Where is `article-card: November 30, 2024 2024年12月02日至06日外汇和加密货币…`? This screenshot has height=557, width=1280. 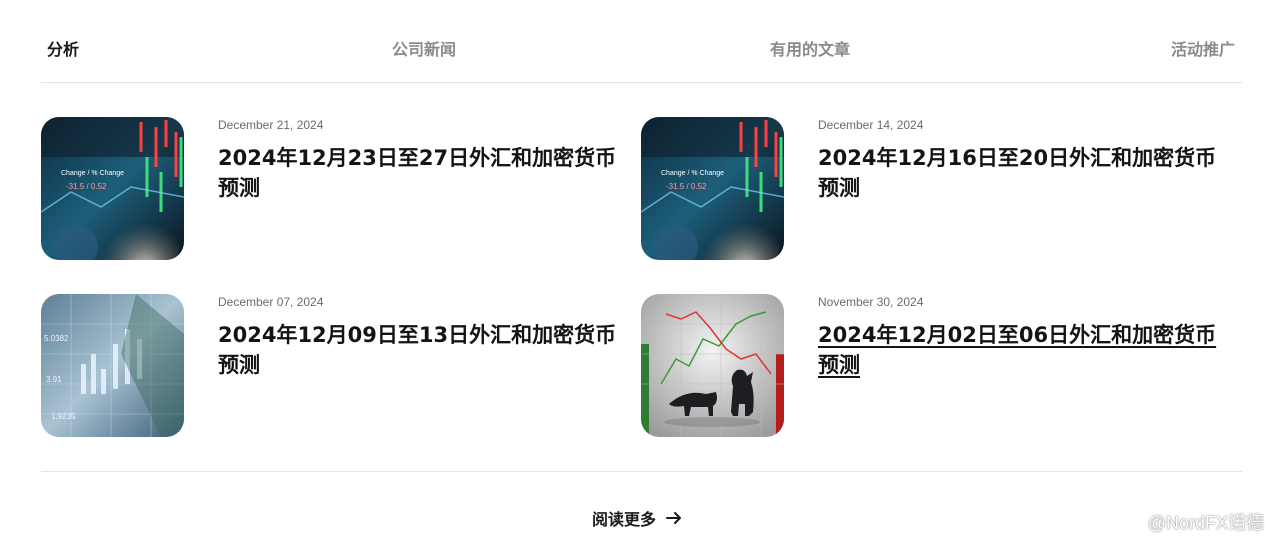
article-card: November 30, 2024 2024年12月02日至06日外汇和加密货币… is located at coordinates (931, 366).